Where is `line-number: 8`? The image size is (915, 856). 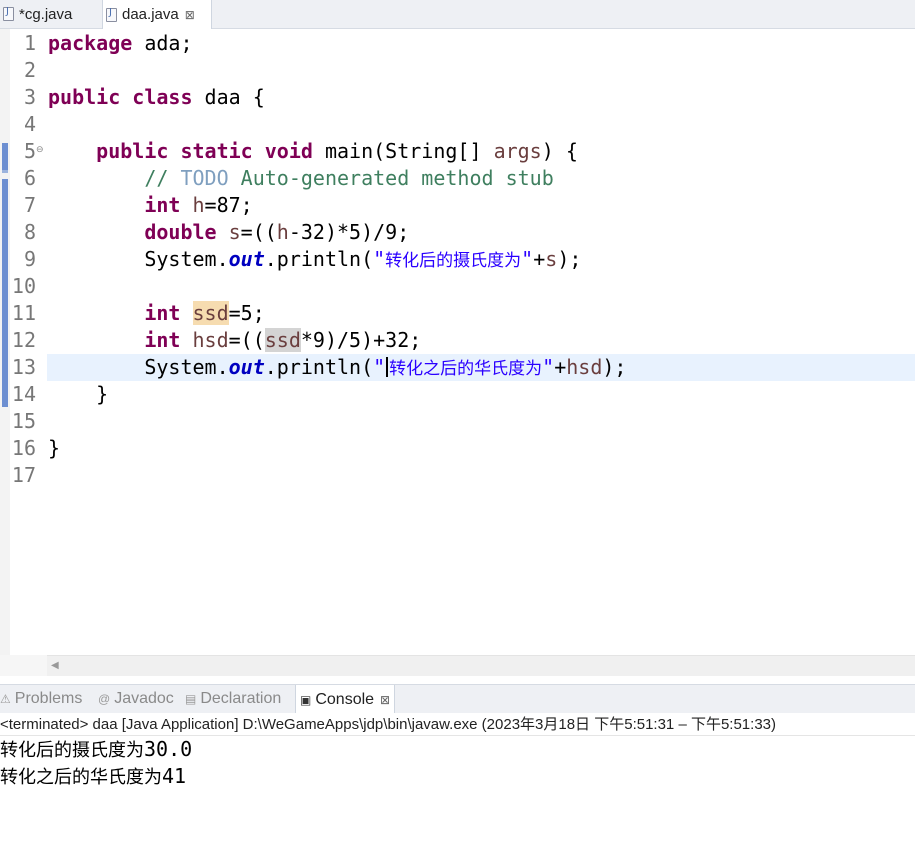 line-number: 8 is located at coordinates (29, 232).